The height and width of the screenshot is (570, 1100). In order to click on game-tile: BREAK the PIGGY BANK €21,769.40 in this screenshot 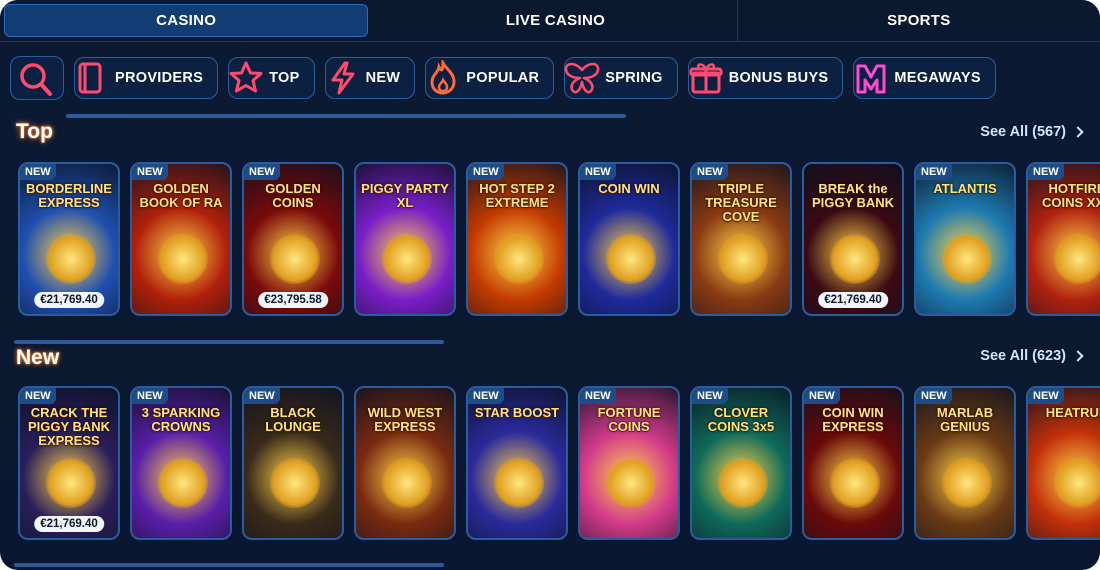, I will do `click(853, 239)`.